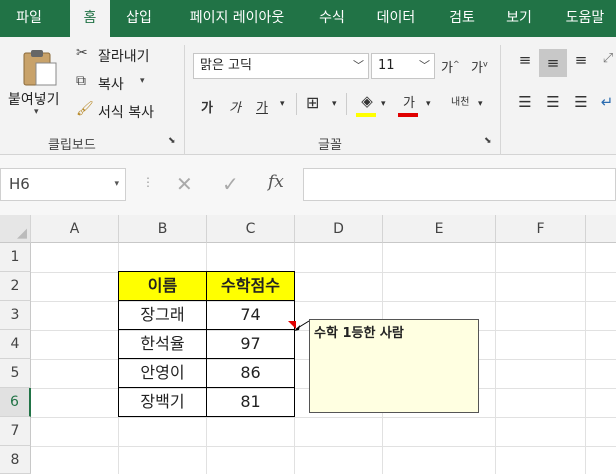  I want to click on copy-dropdown-chevron: ▾, so click(142, 81).